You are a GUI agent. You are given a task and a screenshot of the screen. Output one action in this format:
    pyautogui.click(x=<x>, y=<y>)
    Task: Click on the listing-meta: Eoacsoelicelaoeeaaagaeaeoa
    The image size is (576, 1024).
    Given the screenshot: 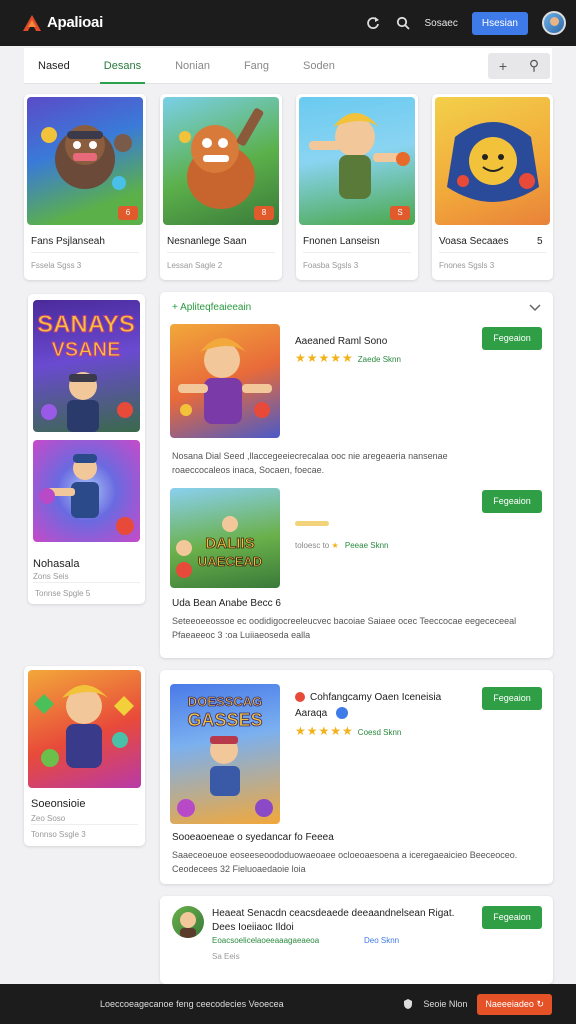 What is the action you would take?
    pyautogui.click(x=266, y=940)
    